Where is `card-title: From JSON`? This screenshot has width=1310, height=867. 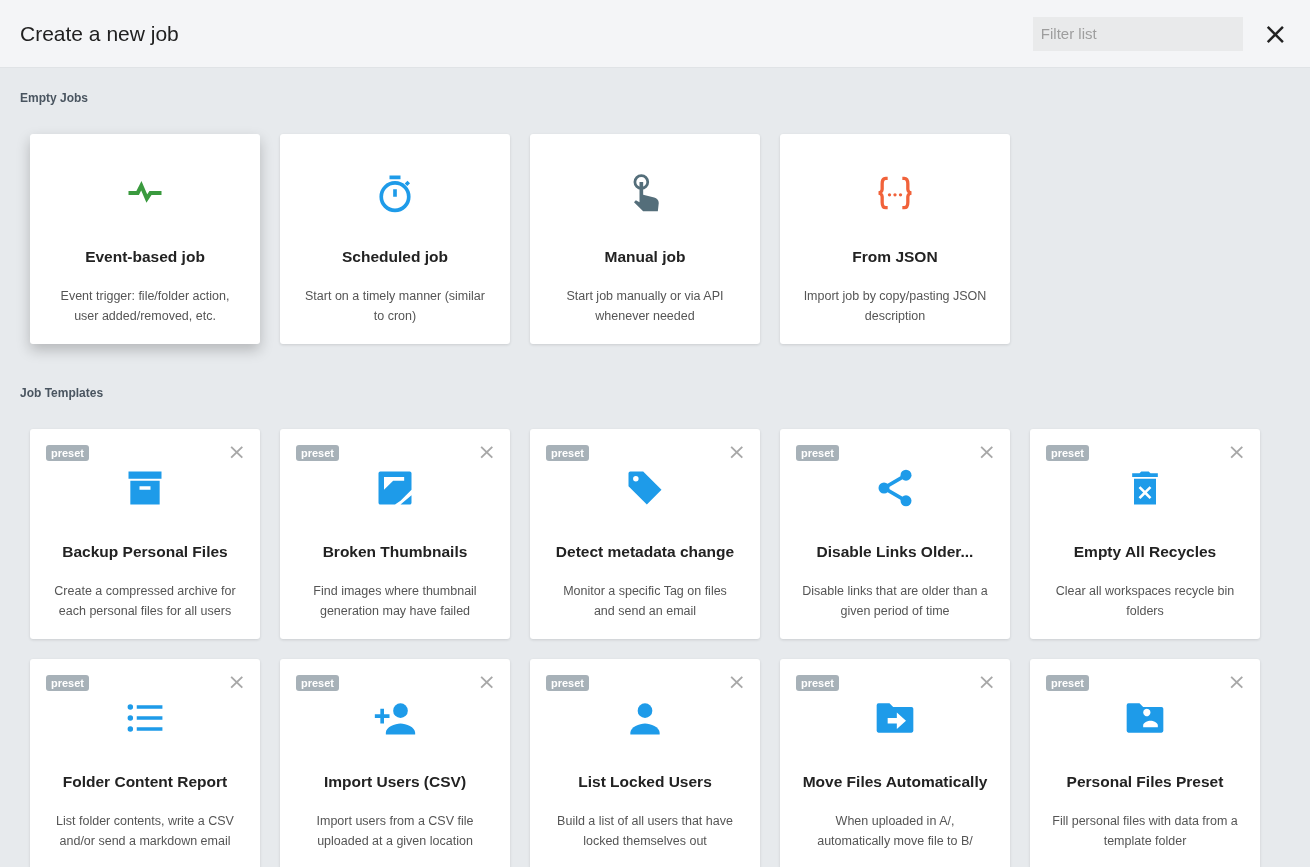 card-title: From JSON is located at coordinates (895, 257).